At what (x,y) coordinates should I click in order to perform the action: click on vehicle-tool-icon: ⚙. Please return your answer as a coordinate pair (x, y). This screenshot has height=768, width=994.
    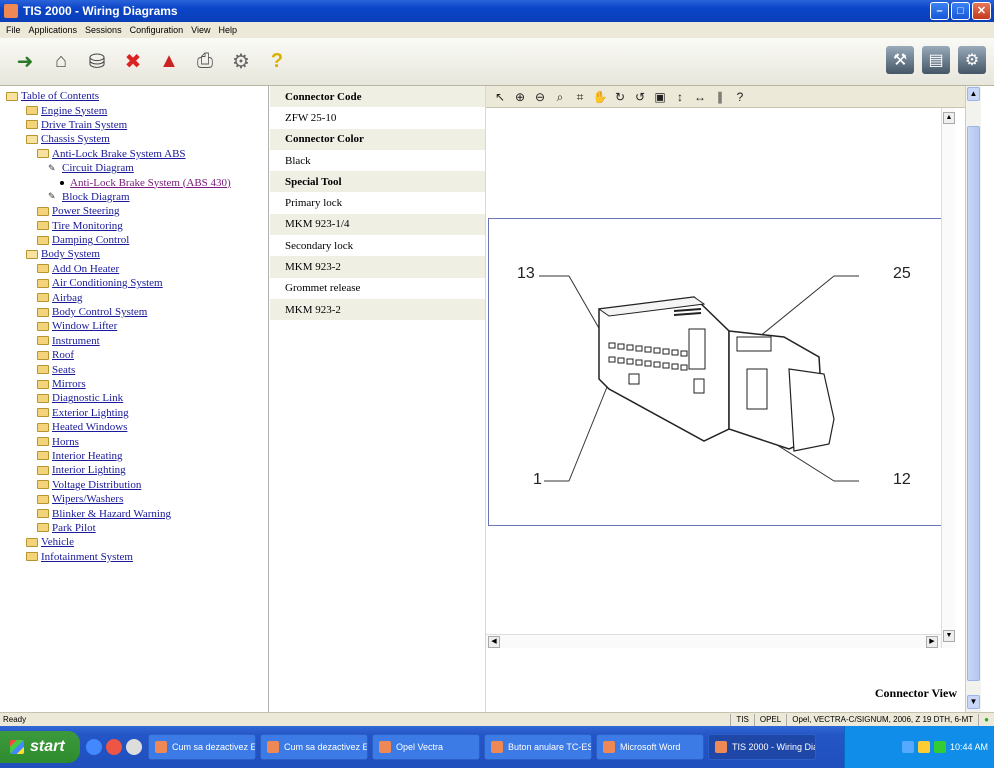
    Looking at the image, I should click on (972, 60).